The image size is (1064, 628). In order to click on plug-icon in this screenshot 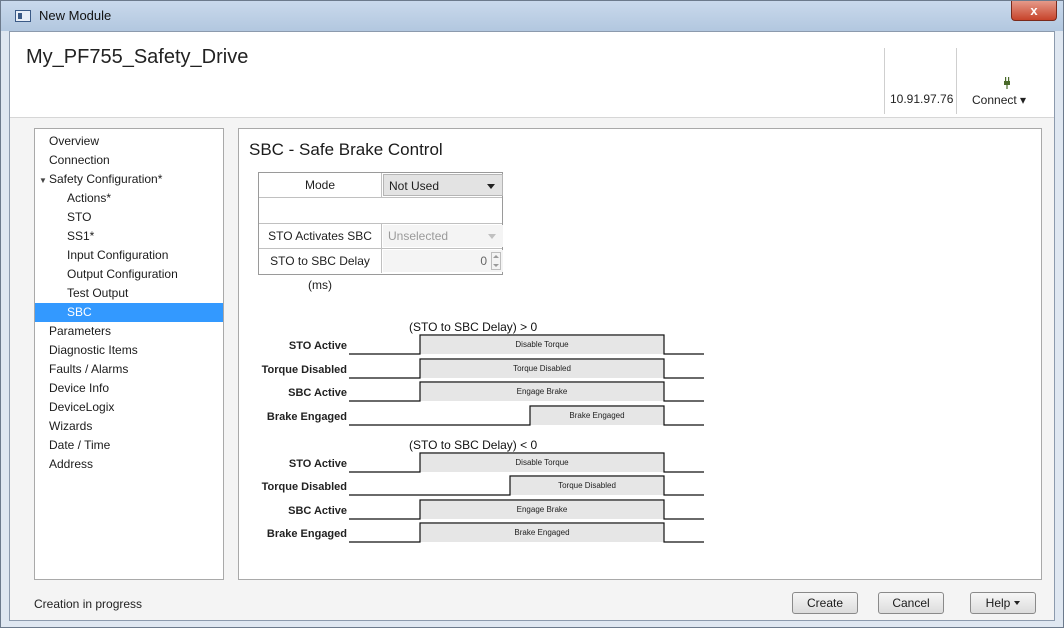, I will do `click(1007, 83)`.